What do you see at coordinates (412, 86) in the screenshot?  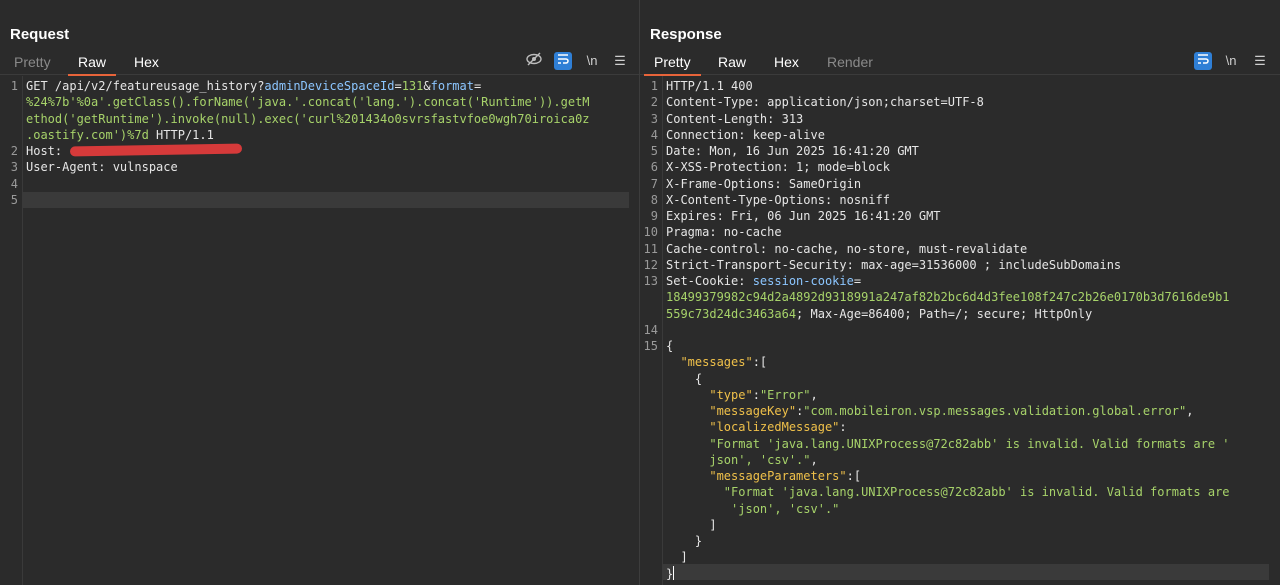 I see `code-token: 131` at bounding box center [412, 86].